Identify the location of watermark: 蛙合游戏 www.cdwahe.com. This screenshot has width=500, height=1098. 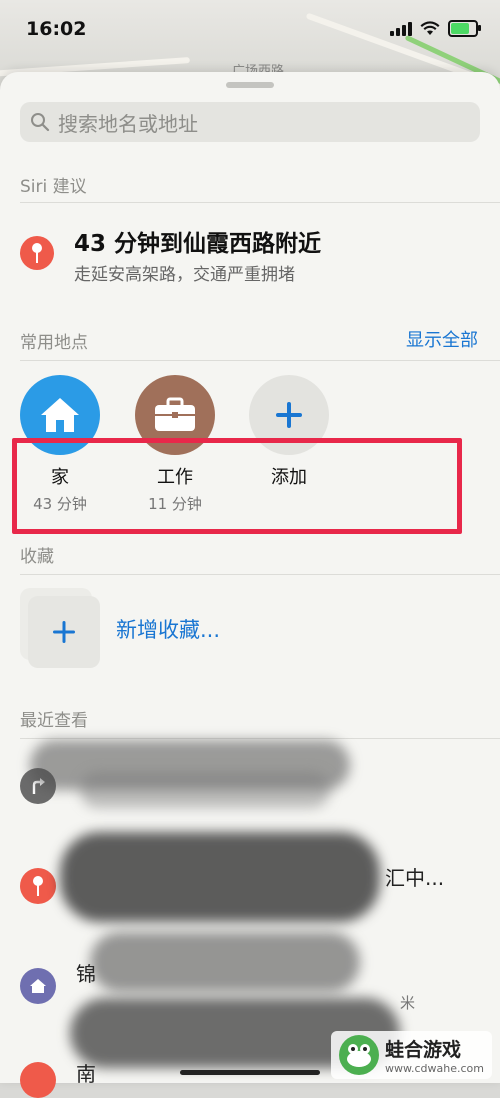
(411, 1055).